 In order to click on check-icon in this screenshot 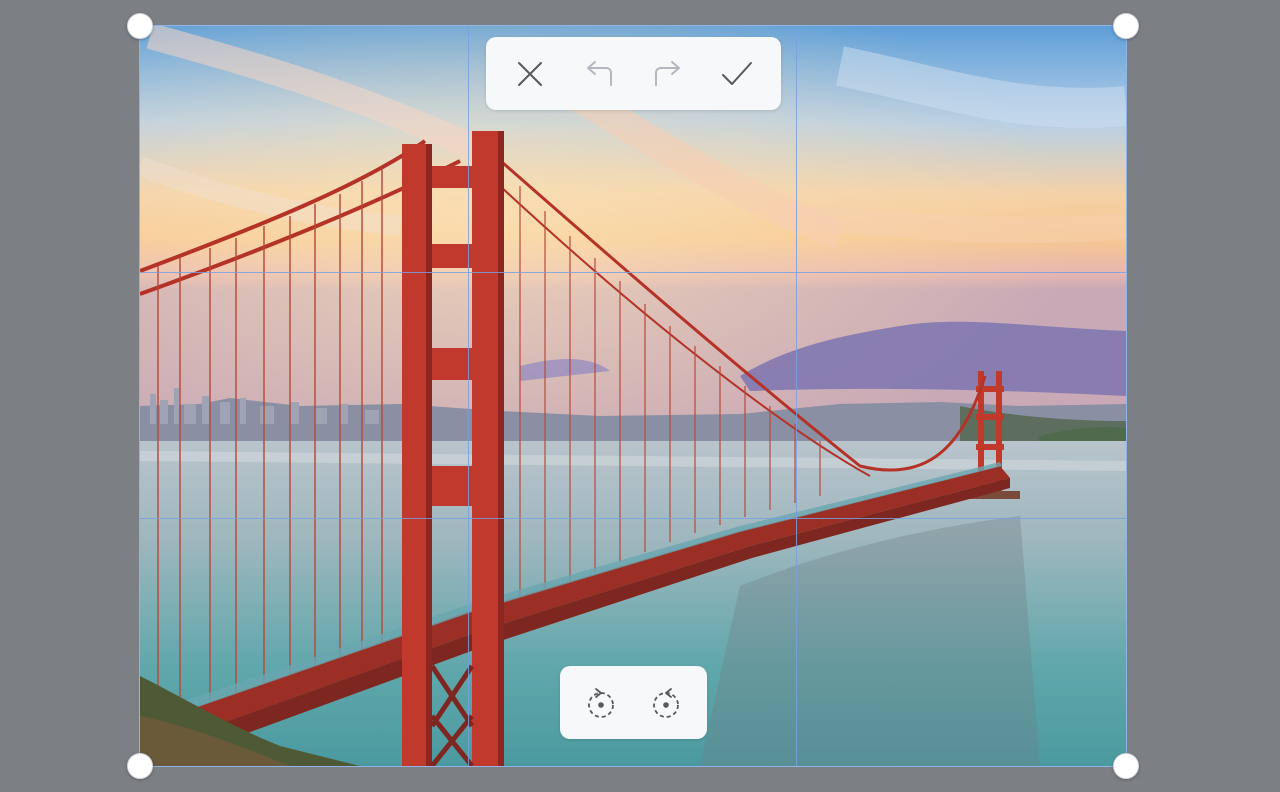, I will do `click(736, 73)`.